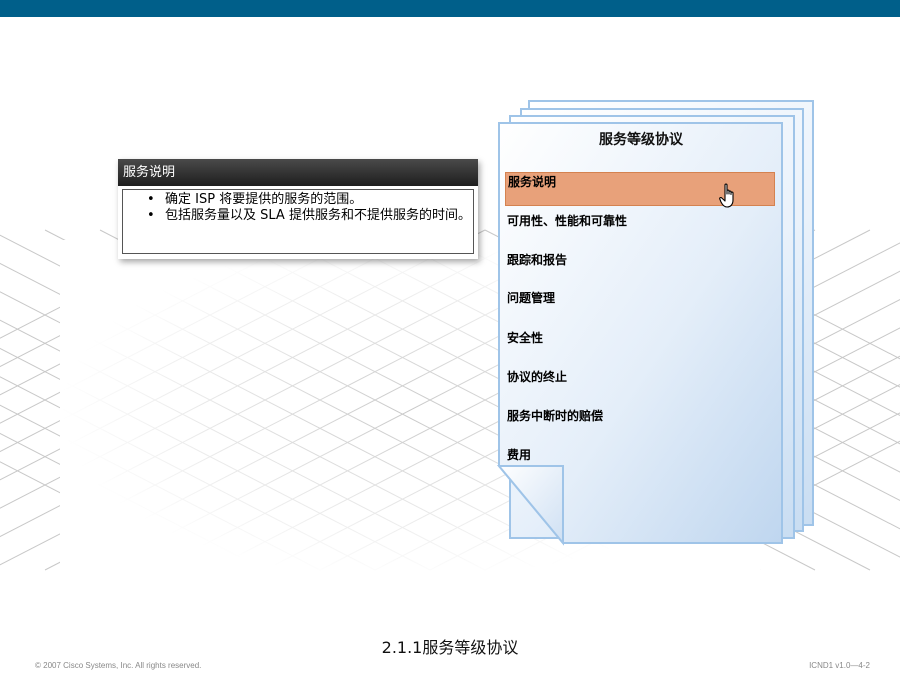 This screenshot has height=675, width=900. I want to click on course-code: ICND1 v1.0—4-2, so click(839, 665).